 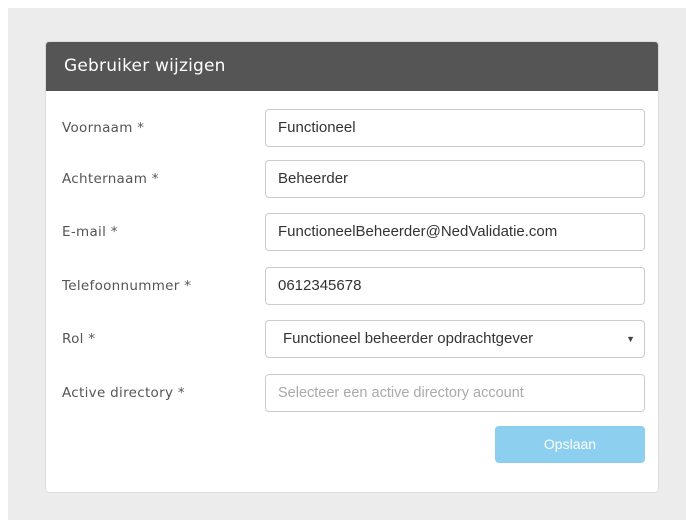 I want to click on rol-selected-value: Functioneel beheerder opdrachtgever, so click(x=408, y=338).